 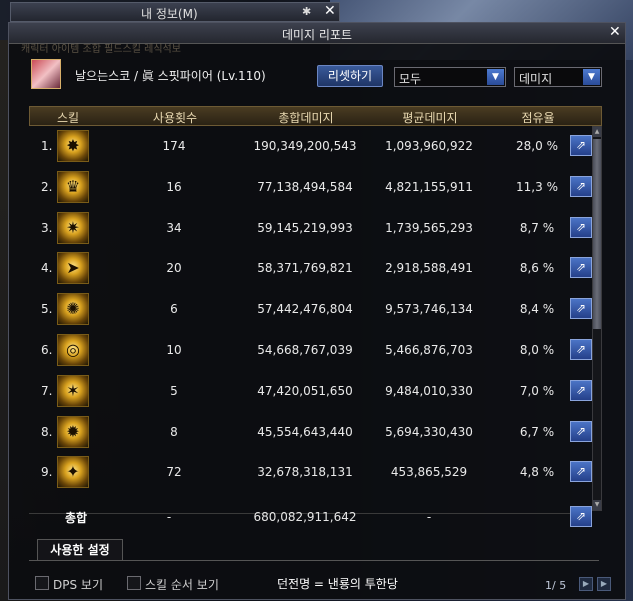 I want to click on filter-select-value: 모두, so click(x=410, y=79).